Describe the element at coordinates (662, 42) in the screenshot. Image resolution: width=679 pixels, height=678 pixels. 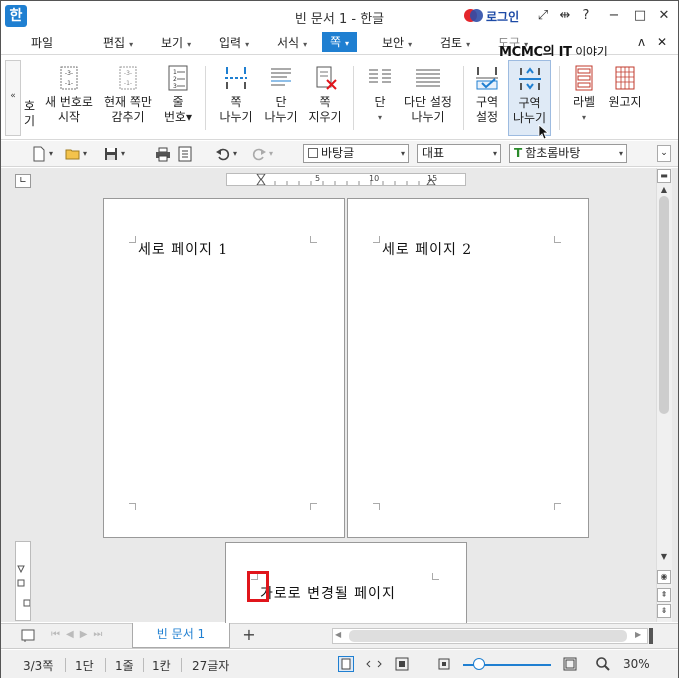
I see `close-doc-icon: ✕` at that location.